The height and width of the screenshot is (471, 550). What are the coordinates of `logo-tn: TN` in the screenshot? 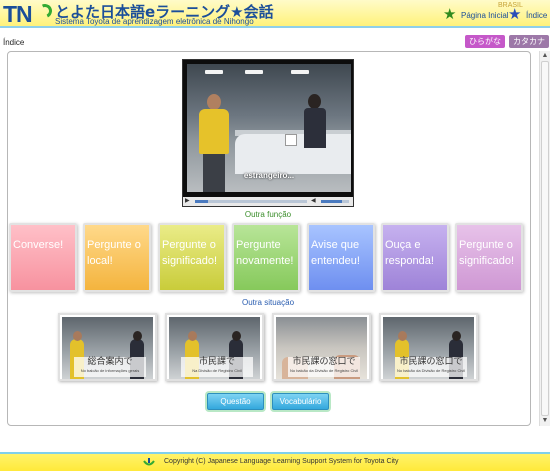 It's located at (18, 14).